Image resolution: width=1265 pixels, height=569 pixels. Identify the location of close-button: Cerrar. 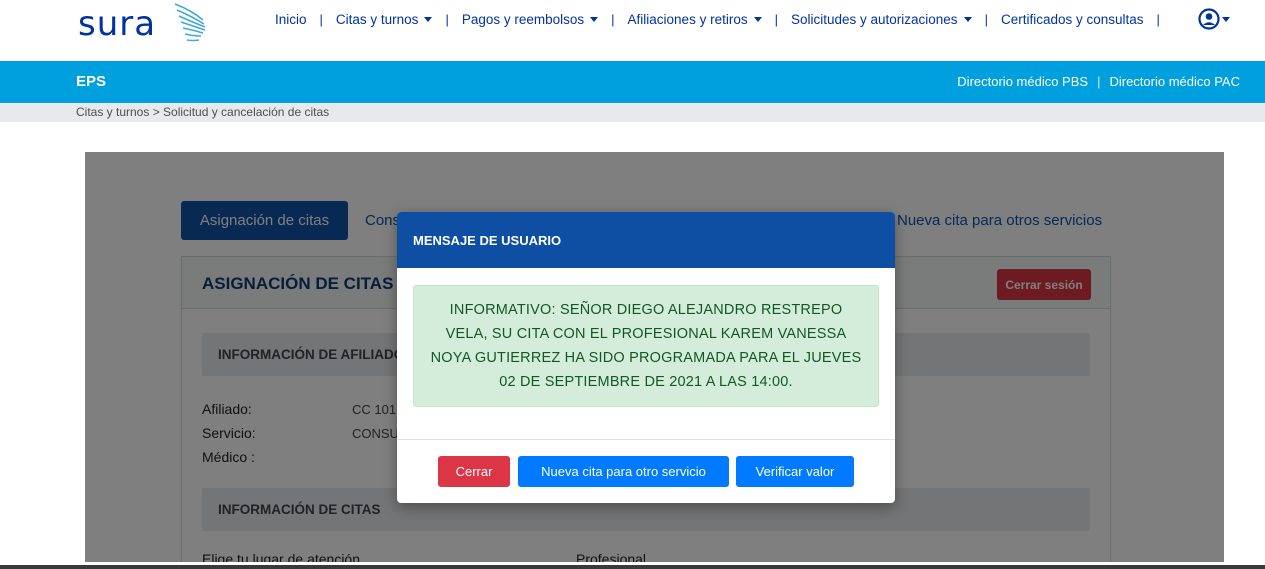
(474, 471).